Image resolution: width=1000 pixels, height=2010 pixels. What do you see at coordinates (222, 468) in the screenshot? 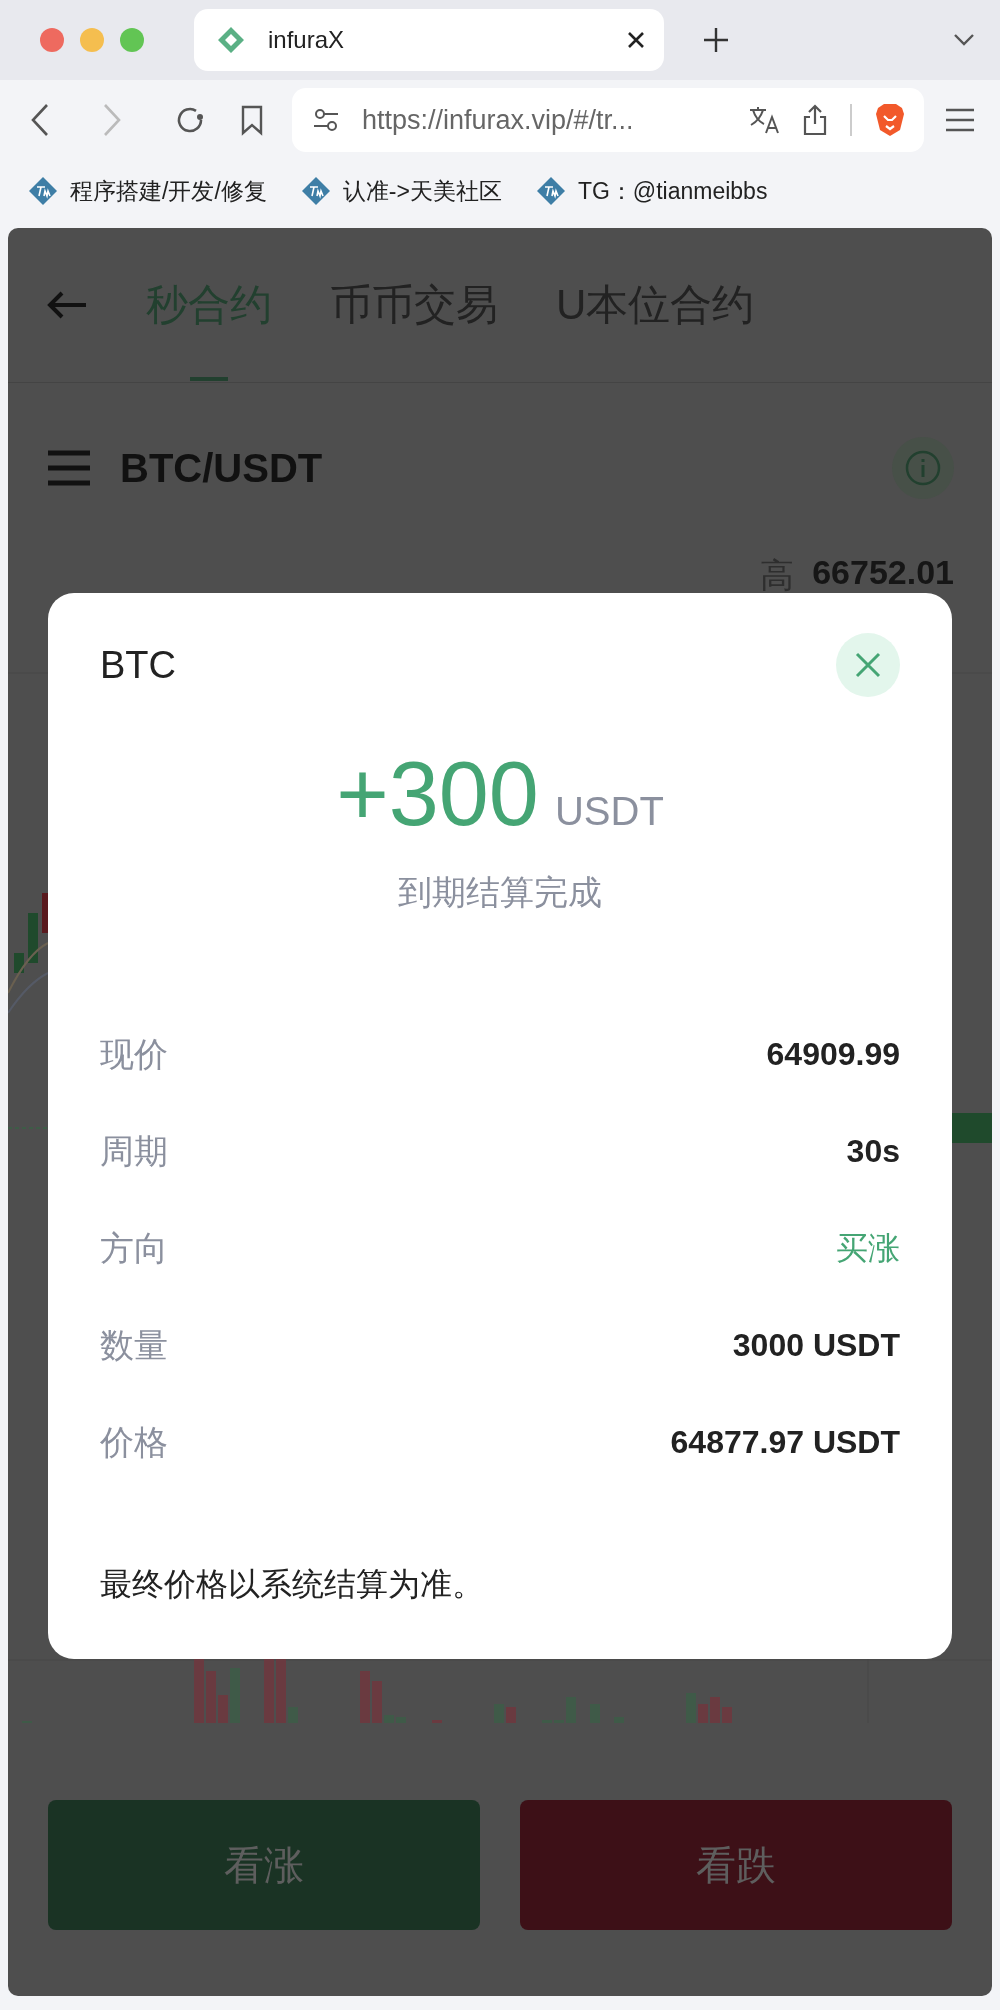
I see `pair-title: BTC/USDT` at bounding box center [222, 468].